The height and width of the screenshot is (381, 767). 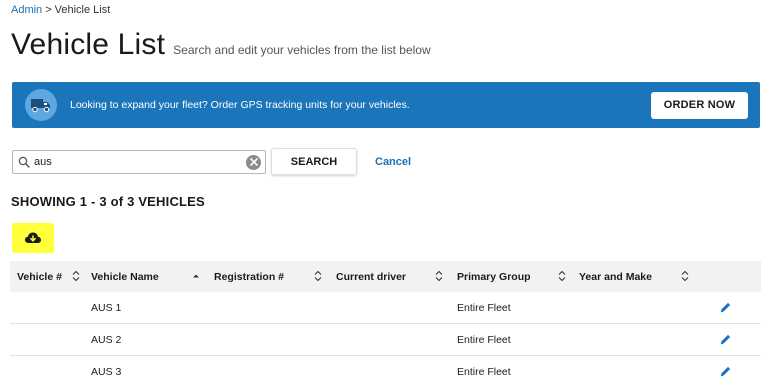 I want to click on column-header-vehicle-name: Vehicle Name, so click(x=125, y=276).